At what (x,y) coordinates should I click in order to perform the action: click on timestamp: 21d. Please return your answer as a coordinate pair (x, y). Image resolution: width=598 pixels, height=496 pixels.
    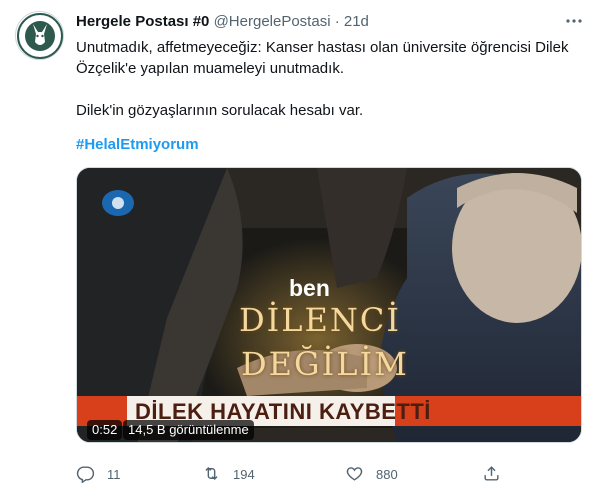
    Looking at the image, I should click on (356, 21).